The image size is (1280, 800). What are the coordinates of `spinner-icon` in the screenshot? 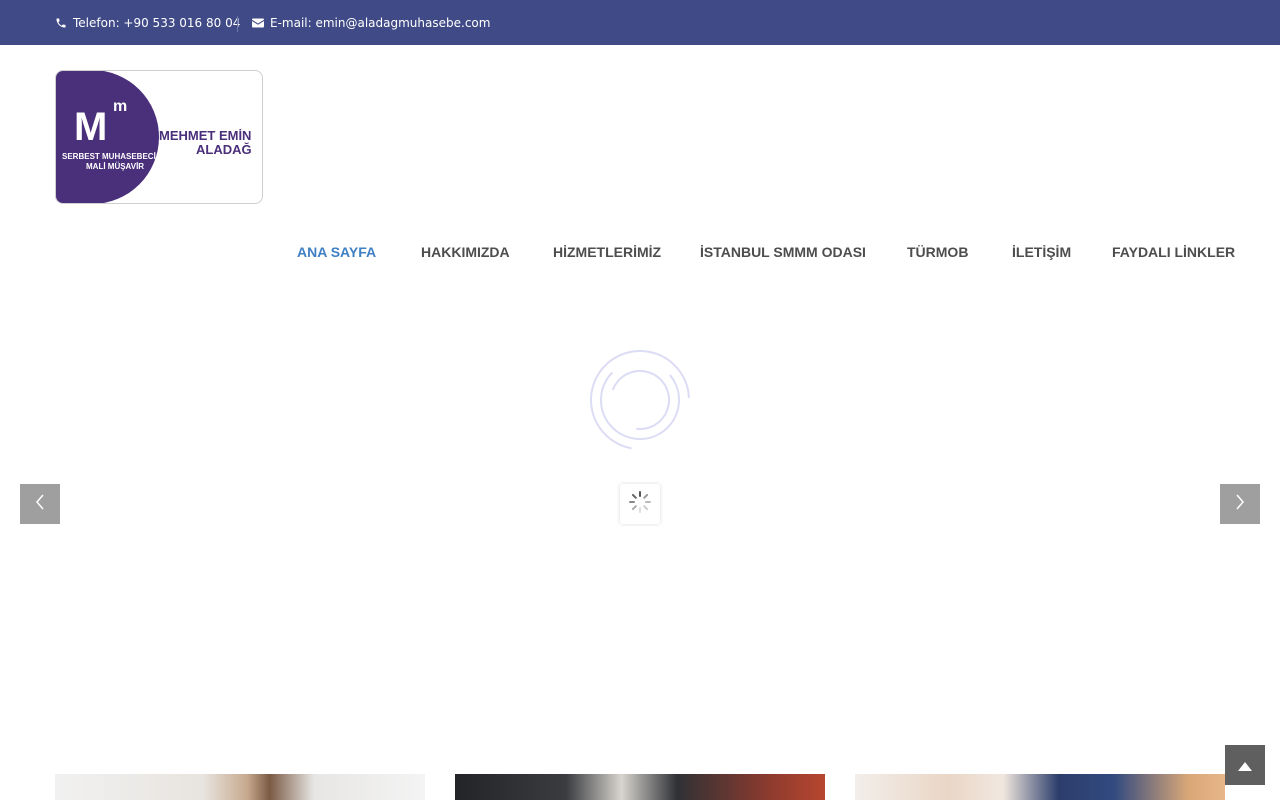 It's located at (640, 504).